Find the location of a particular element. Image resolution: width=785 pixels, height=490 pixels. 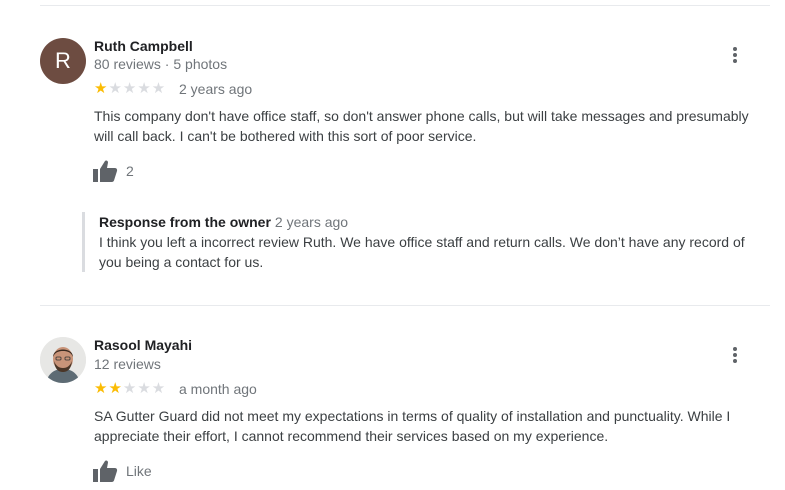

star-empty-icon: ★★★★ is located at coordinates (137, 88).